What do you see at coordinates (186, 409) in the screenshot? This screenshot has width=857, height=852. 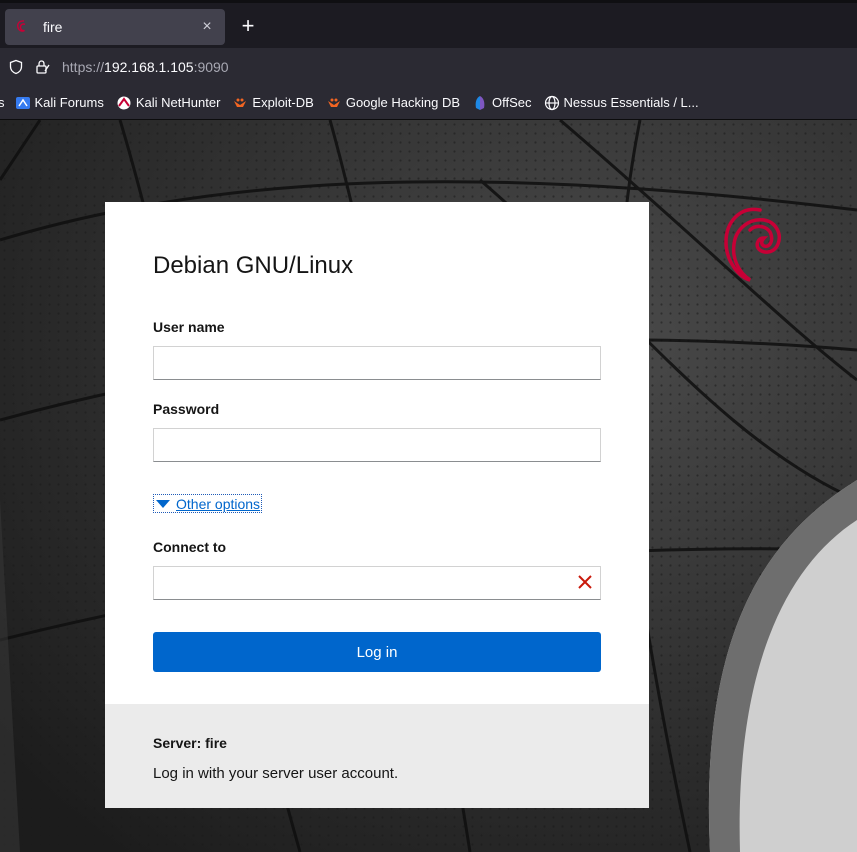 I see `password-label: Password` at bounding box center [186, 409].